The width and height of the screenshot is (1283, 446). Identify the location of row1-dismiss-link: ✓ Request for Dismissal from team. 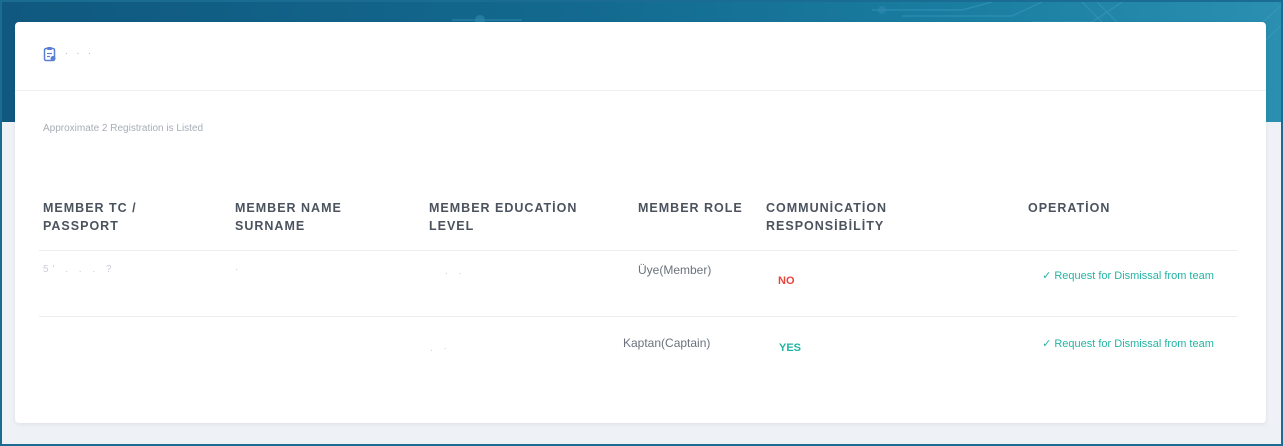
(1128, 276).